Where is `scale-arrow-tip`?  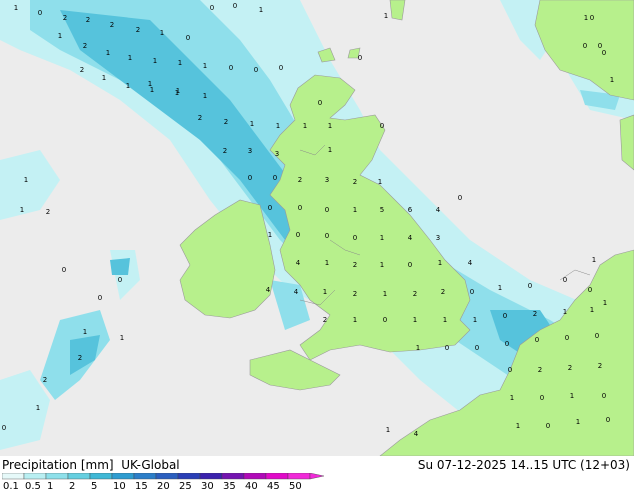 scale-arrow-tip is located at coordinates (317, 476).